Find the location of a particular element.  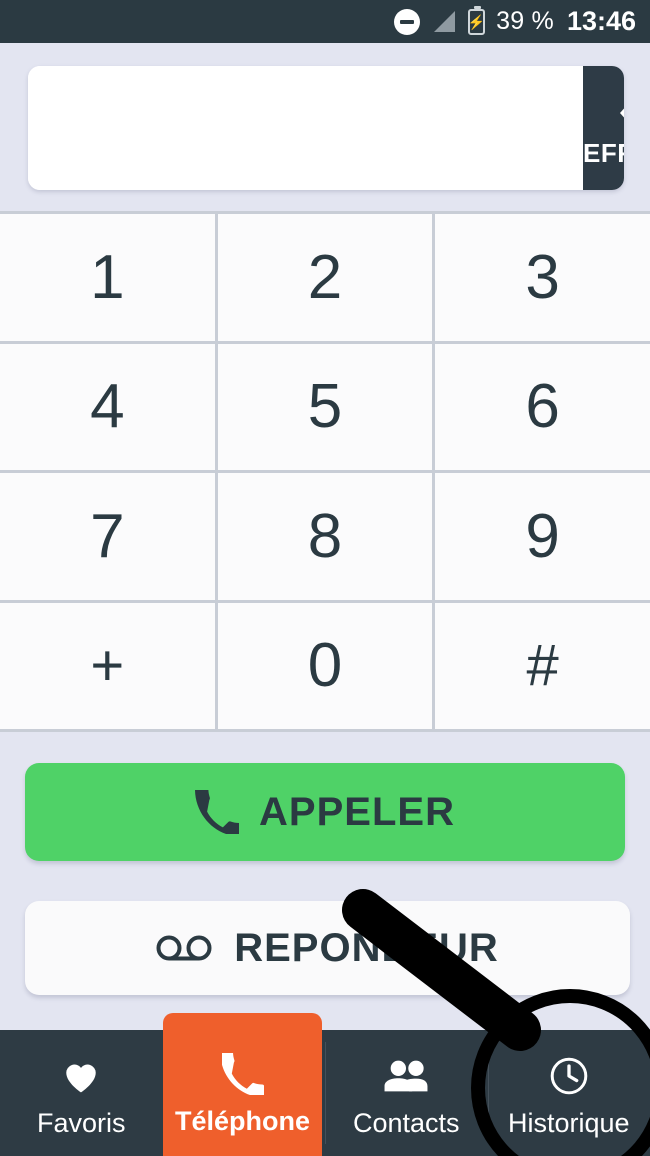

key-0: 0 is located at coordinates (325, 665).